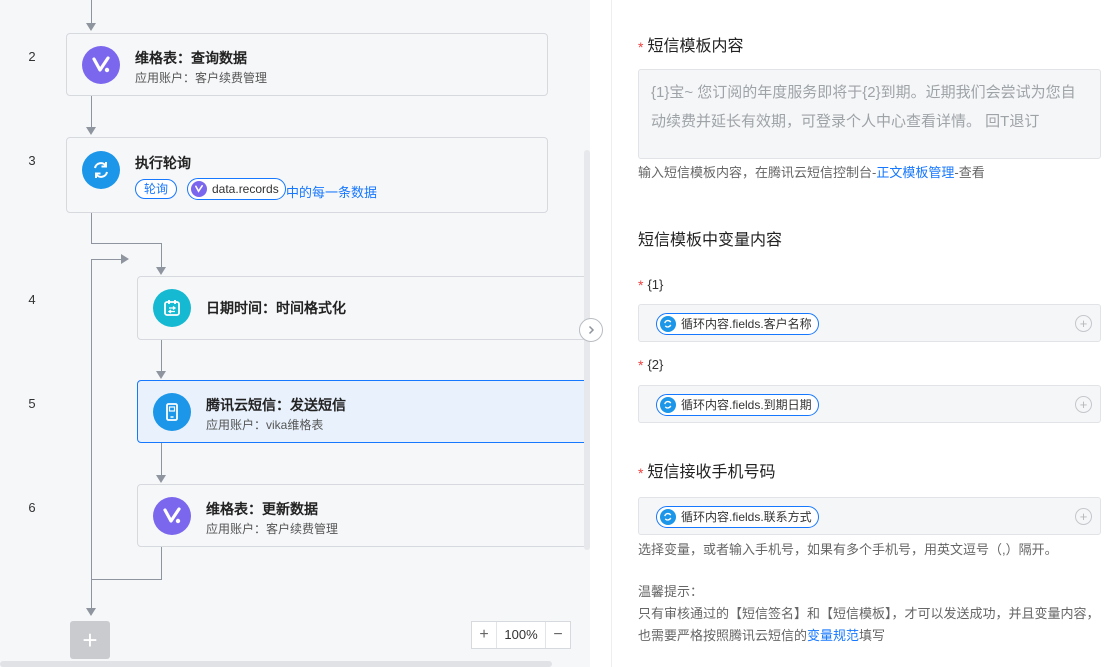  I want to click on variable-pill: 循环内容.fields.联系方式, so click(737, 517).